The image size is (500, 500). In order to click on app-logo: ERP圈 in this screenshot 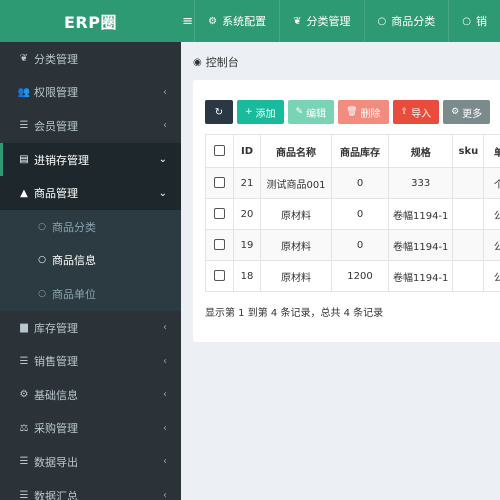, I will do `click(90, 21)`.